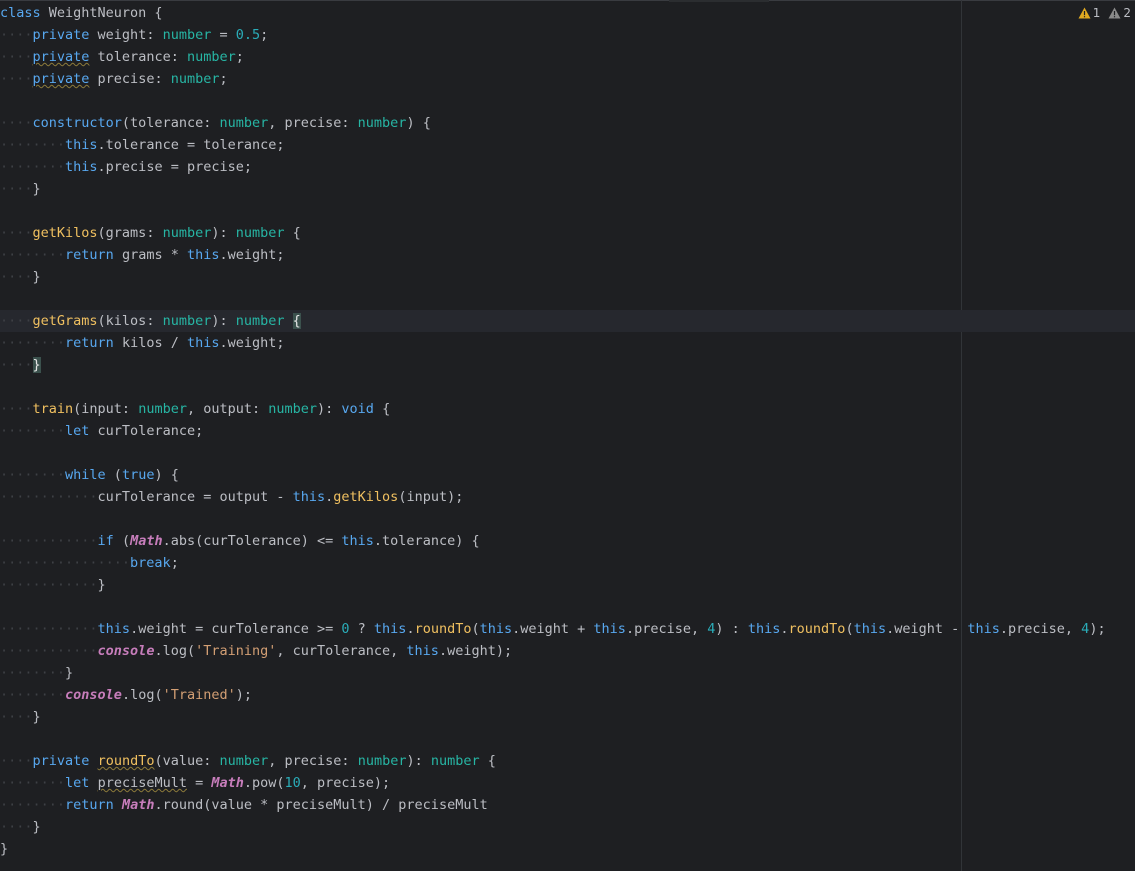 This screenshot has height=871, width=1135. I want to click on code-line: ····getGrams(kilos: number): number {, so click(567, 321).